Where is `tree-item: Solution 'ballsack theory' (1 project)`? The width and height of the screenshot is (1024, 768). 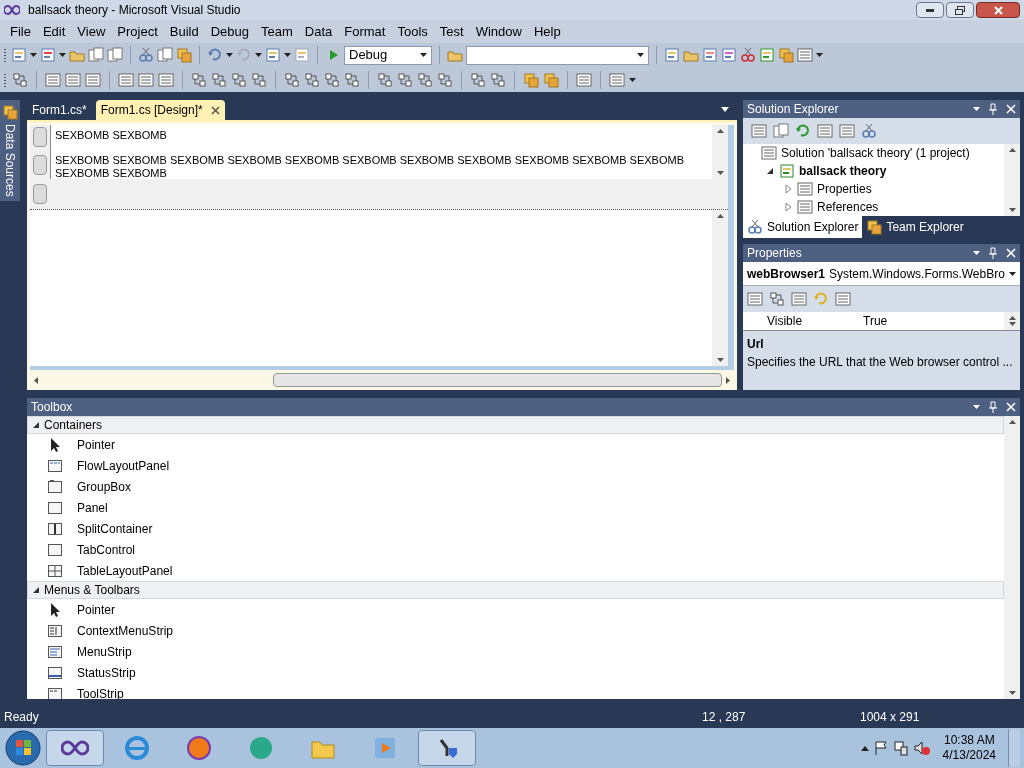 tree-item: Solution 'ballsack theory' (1 project) is located at coordinates (875, 153).